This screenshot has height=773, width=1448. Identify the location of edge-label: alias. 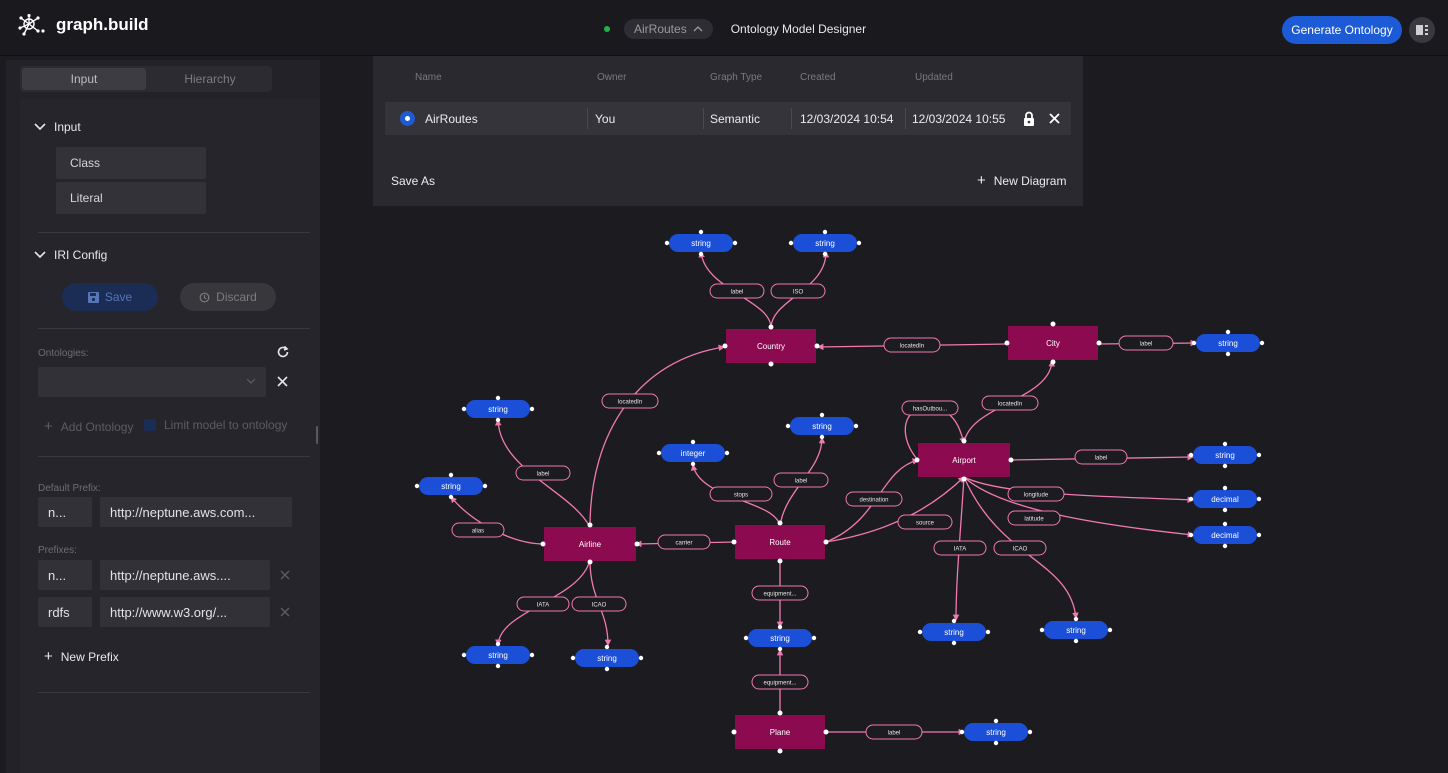
(478, 530).